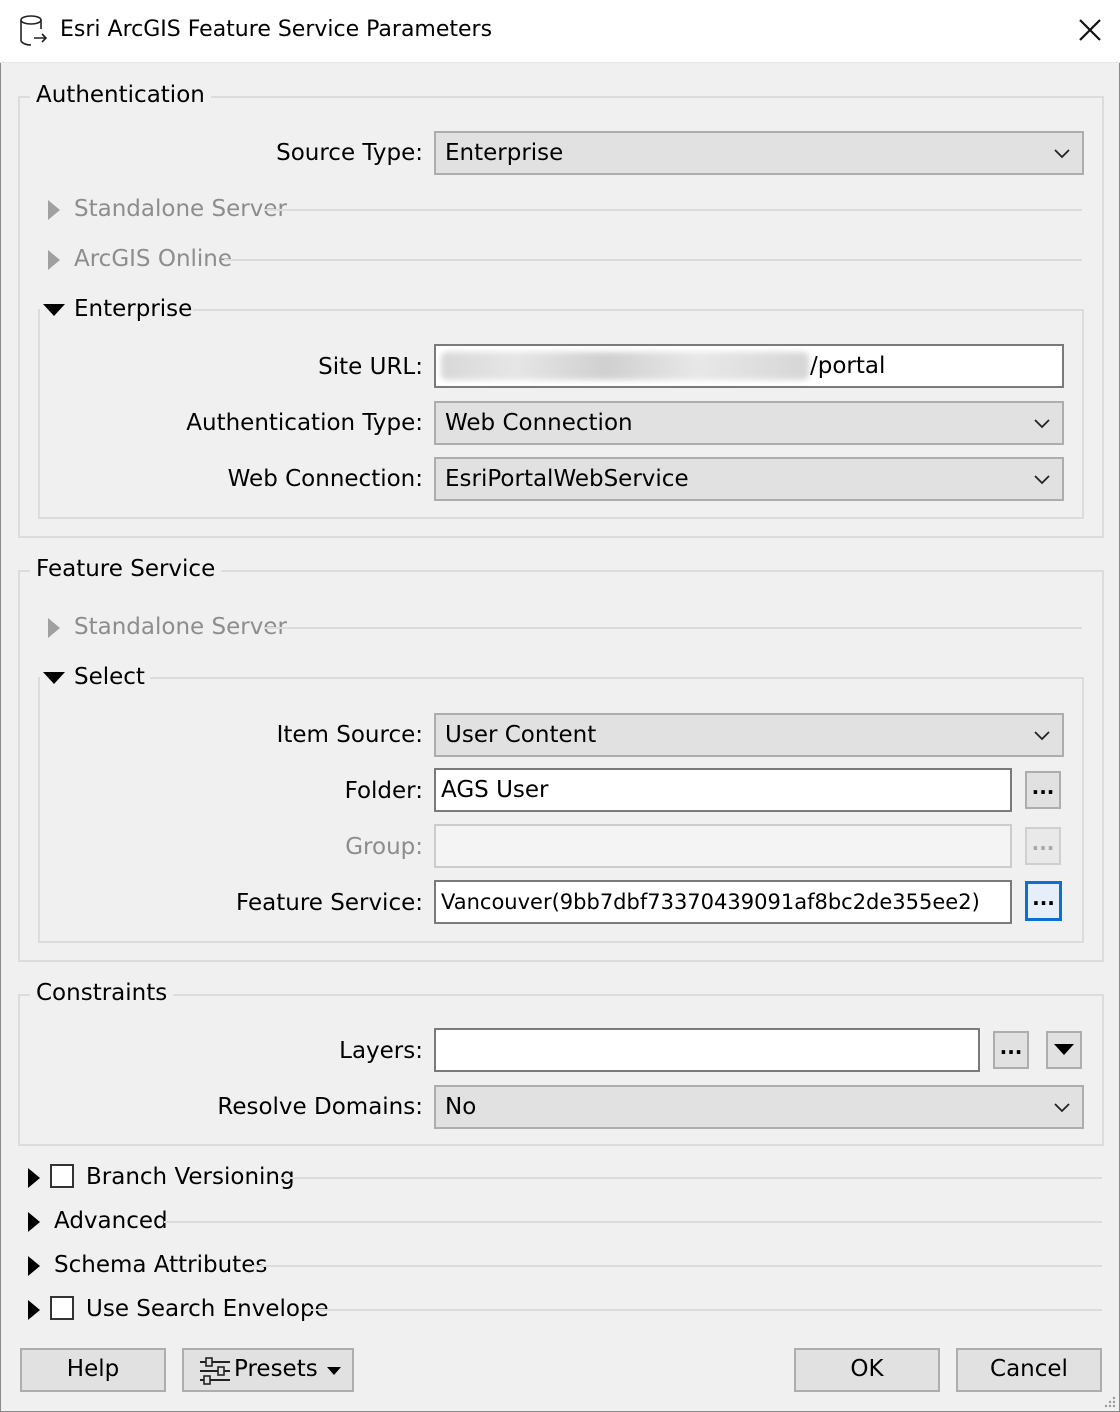 The height and width of the screenshot is (1412, 1120). Describe the element at coordinates (180, 627) in the screenshot. I see `fs-standalone-server-label: Standalone Server` at that location.